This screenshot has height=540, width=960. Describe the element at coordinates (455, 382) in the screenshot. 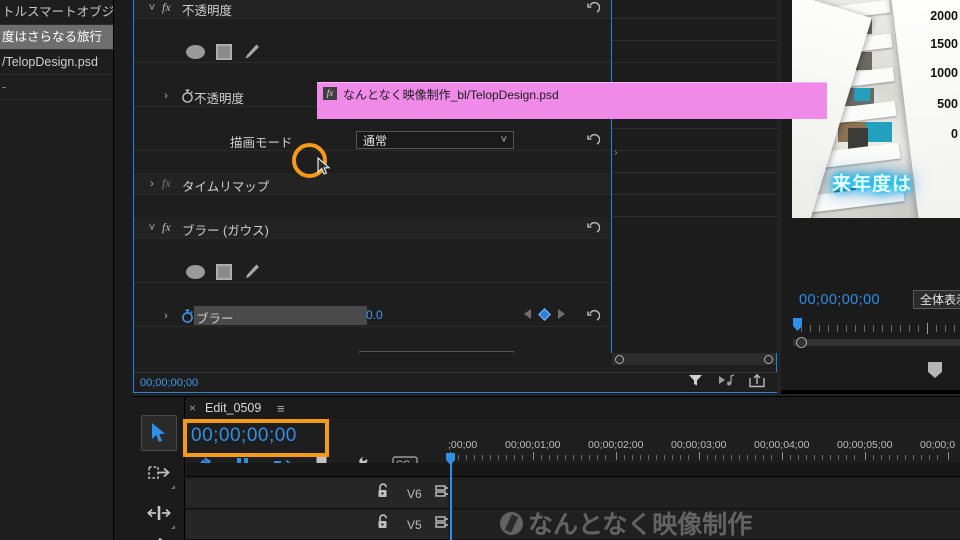

I see `effect-controls-footer: 00;00;00;00` at that location.